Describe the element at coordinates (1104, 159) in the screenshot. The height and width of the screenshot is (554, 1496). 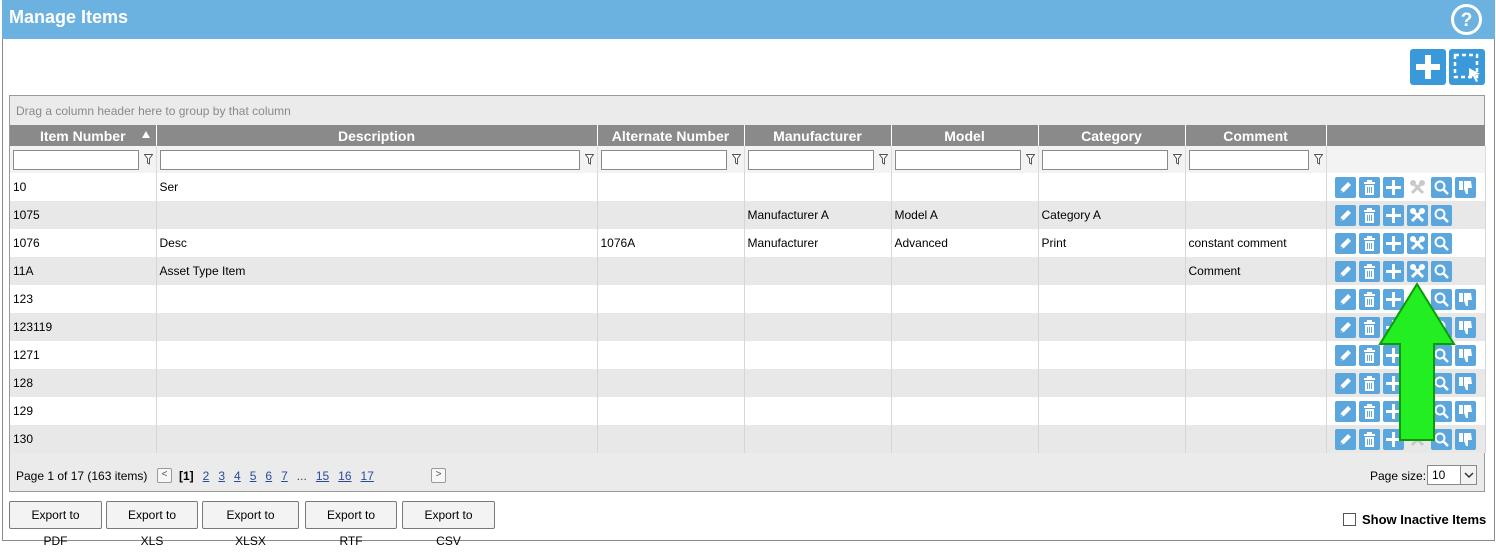
I see `filter-category-input` at that location.